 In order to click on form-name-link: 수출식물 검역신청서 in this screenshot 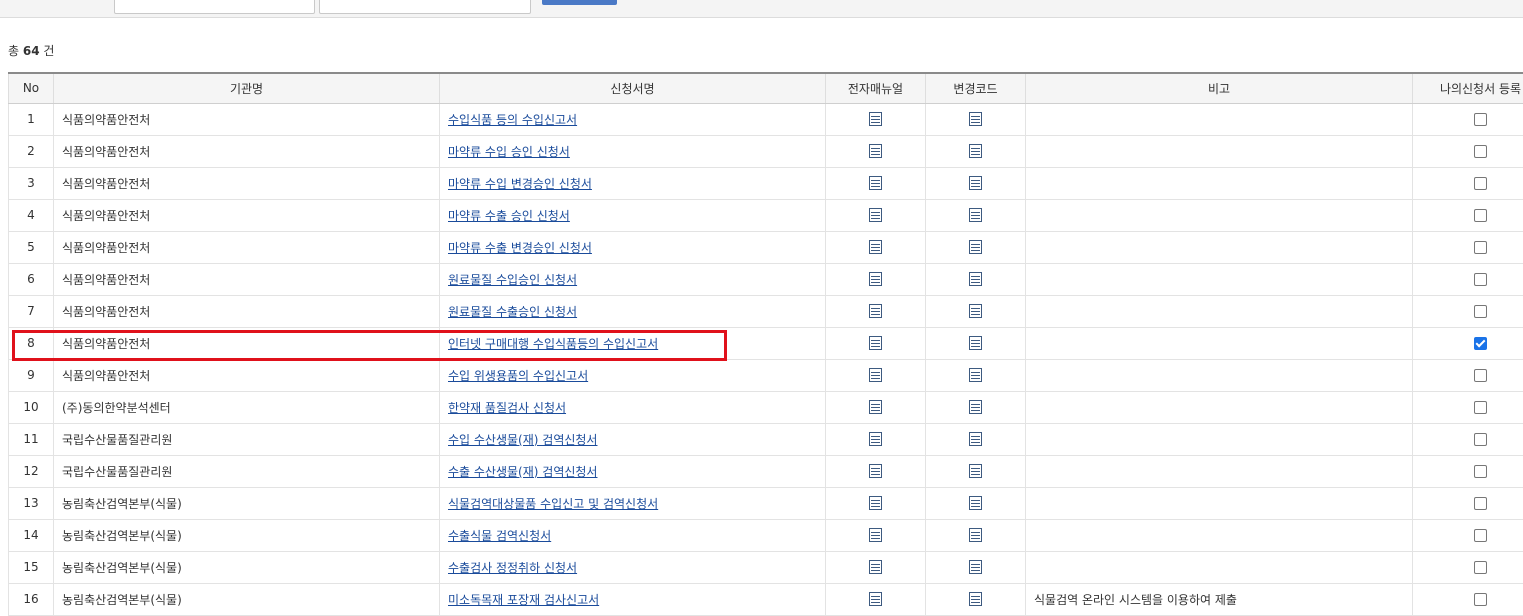, I will do `click(499, 536)`.